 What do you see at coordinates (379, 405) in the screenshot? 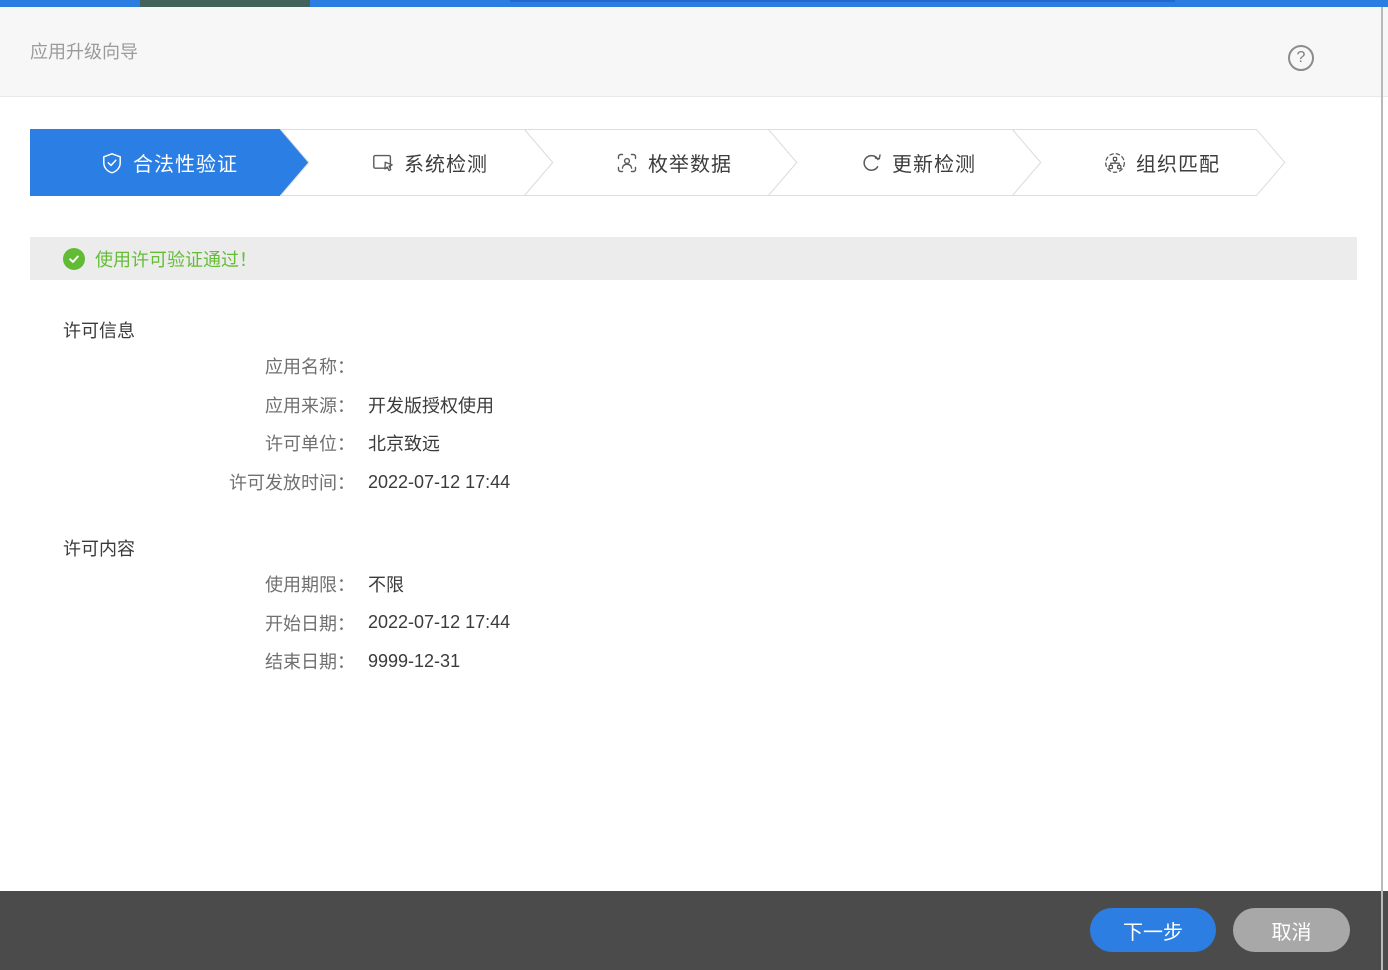
I see `license-row-app-source: 应用来源： 开发版授权使用` at bounding box center [379, 405].